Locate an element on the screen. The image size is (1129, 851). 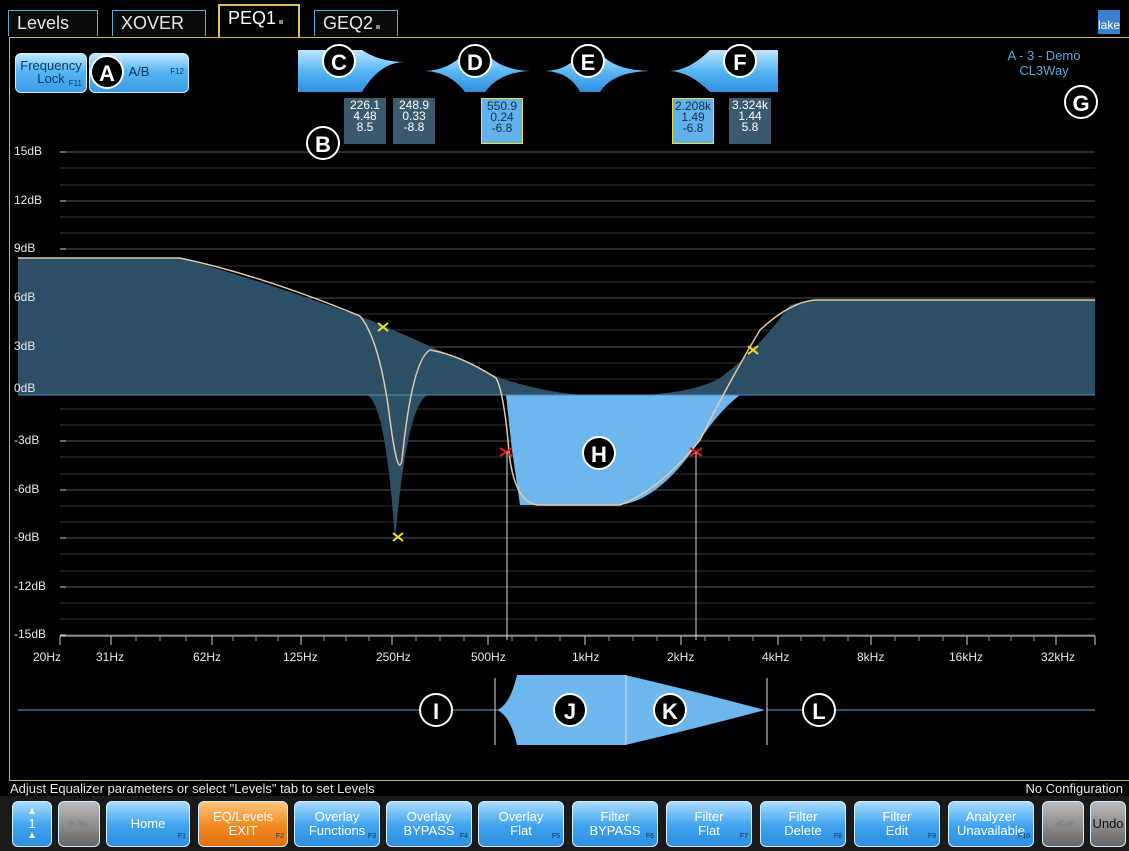
notch-fill is located at coordinates (397, 467).